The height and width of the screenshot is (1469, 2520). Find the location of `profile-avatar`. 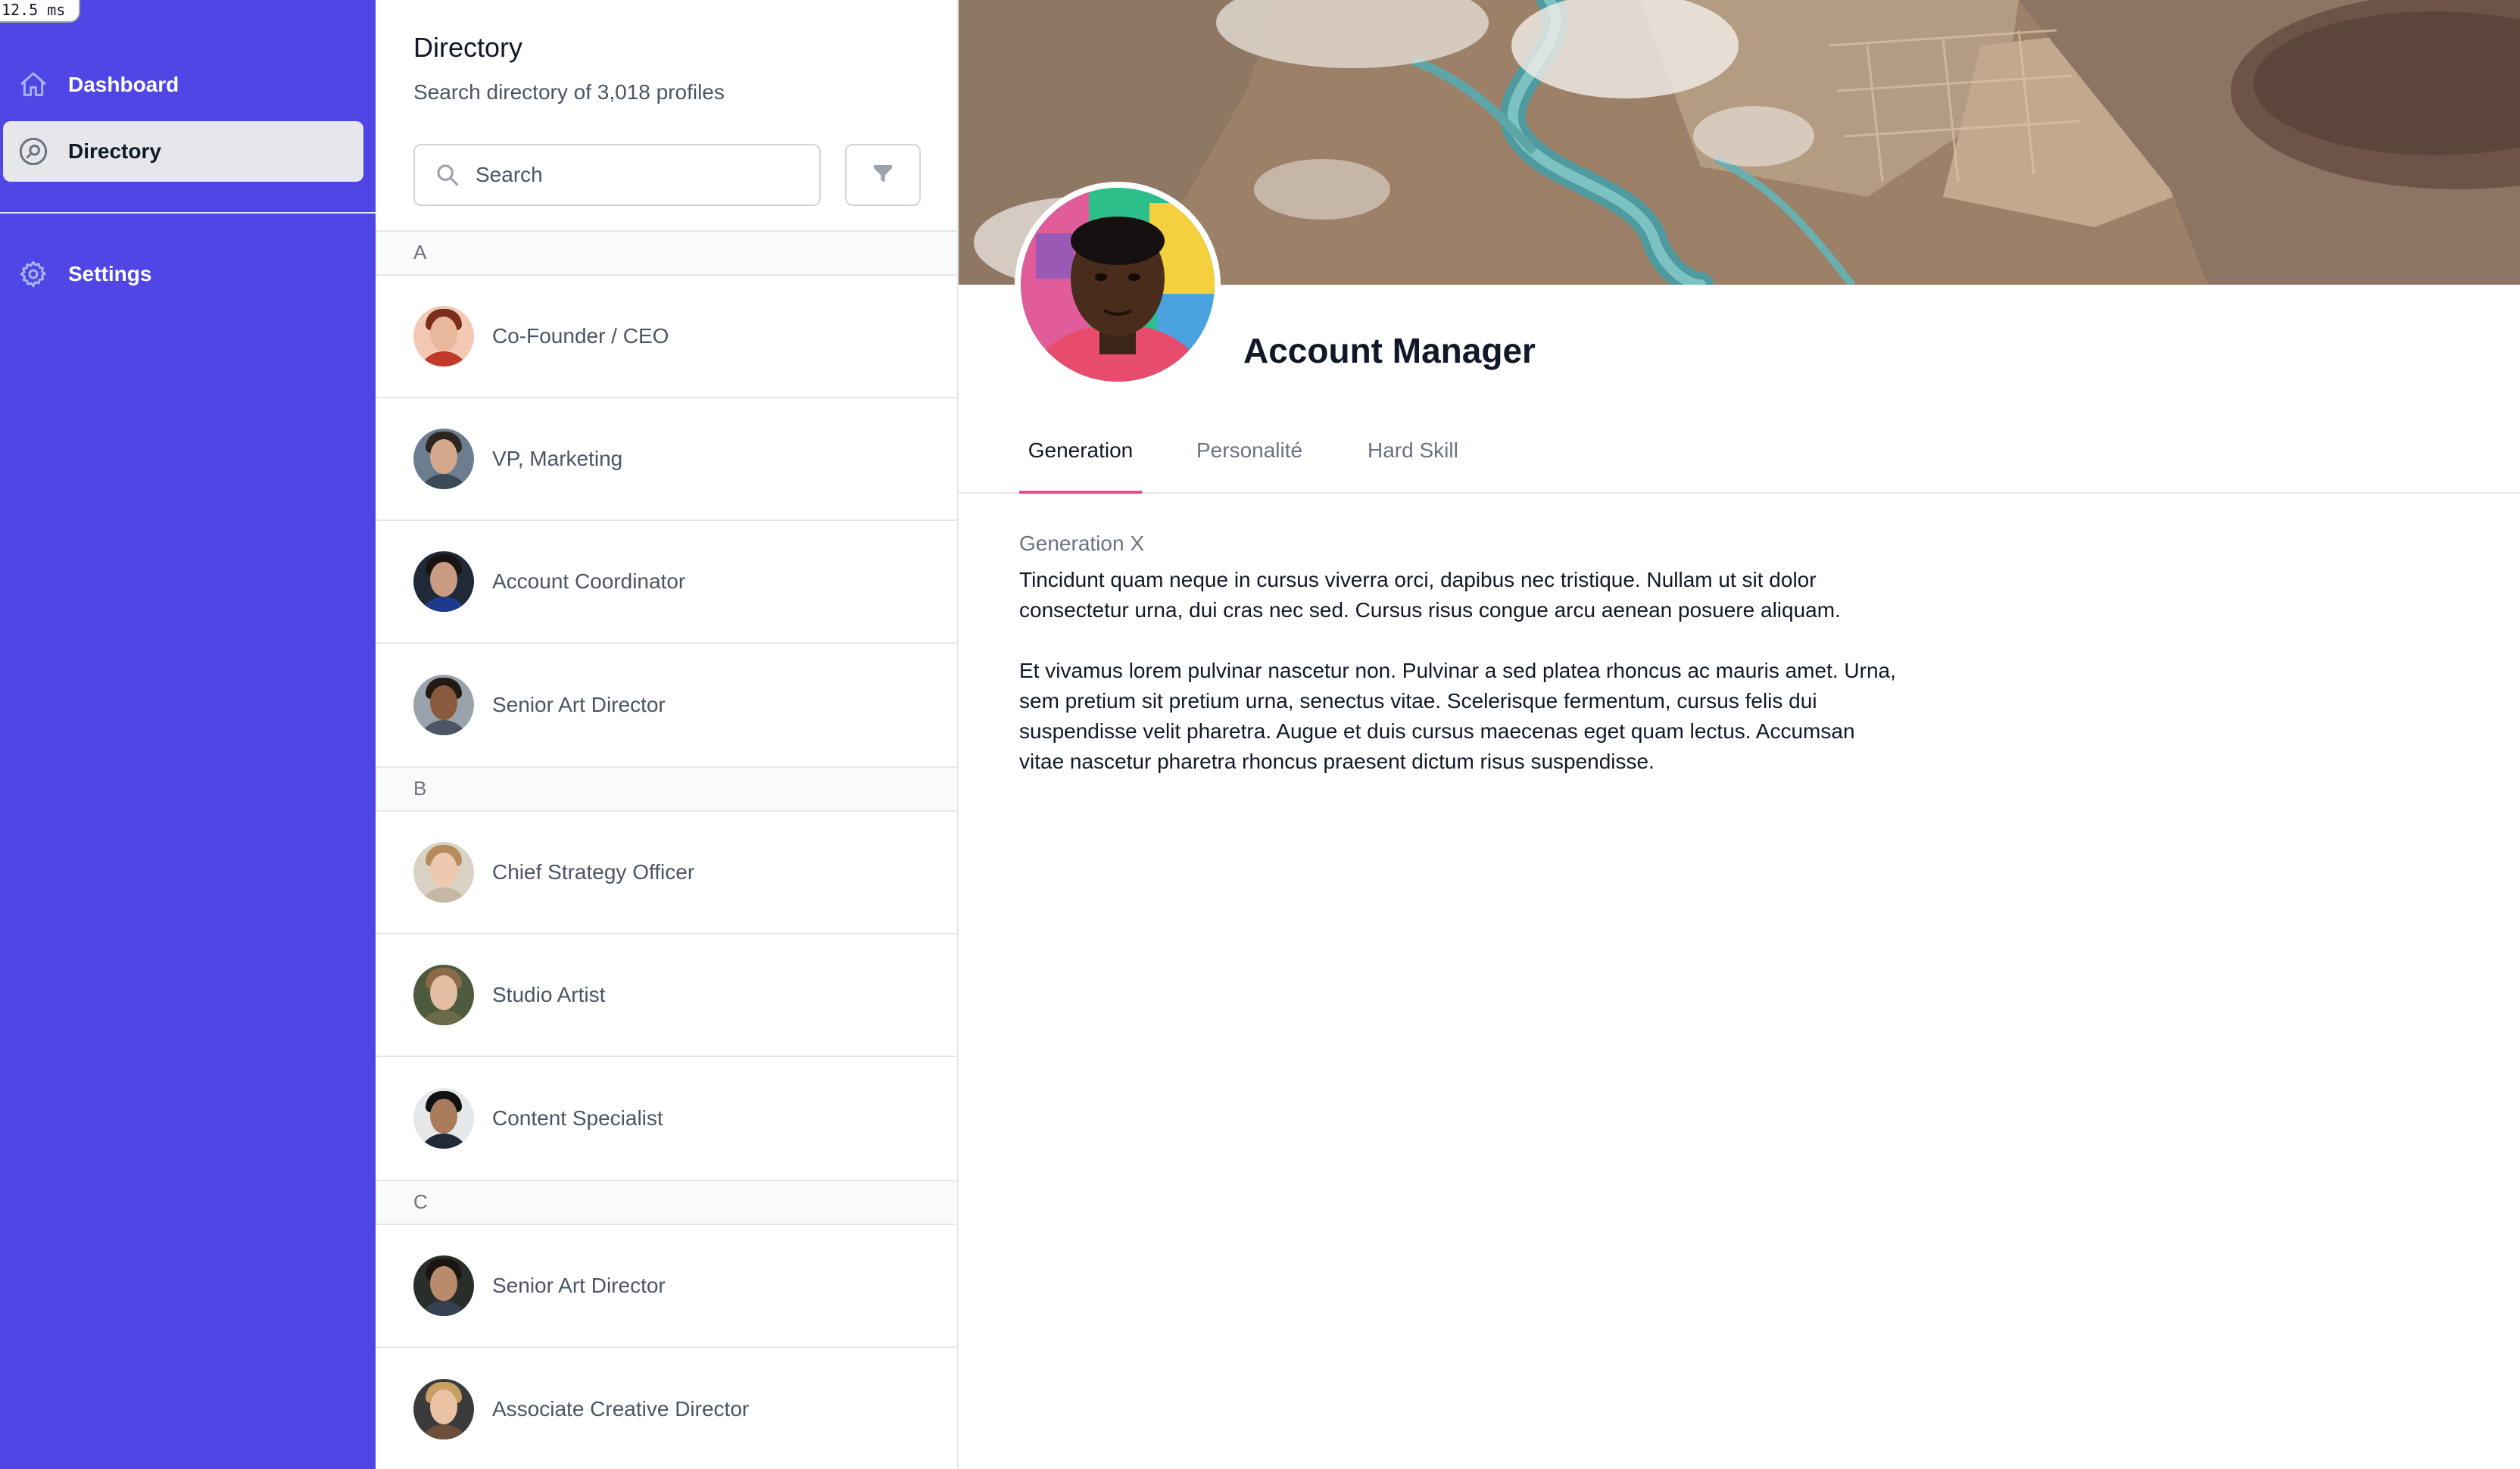

profile-avatar is located at coordinates (1118, 285).